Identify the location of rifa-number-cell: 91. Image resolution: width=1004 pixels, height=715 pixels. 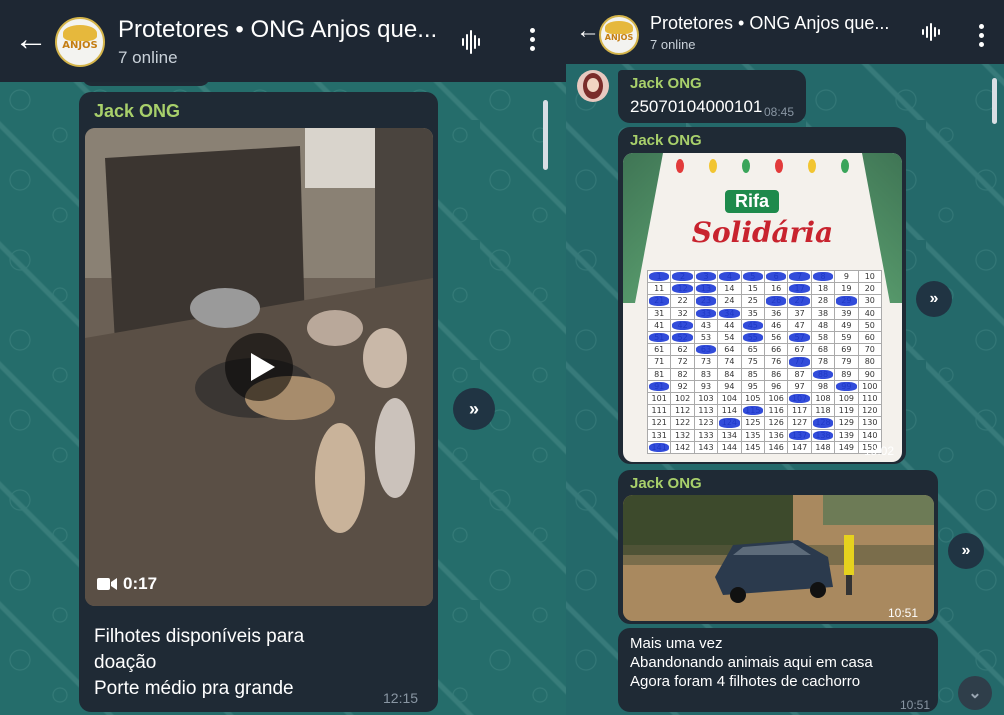
(660, 386).